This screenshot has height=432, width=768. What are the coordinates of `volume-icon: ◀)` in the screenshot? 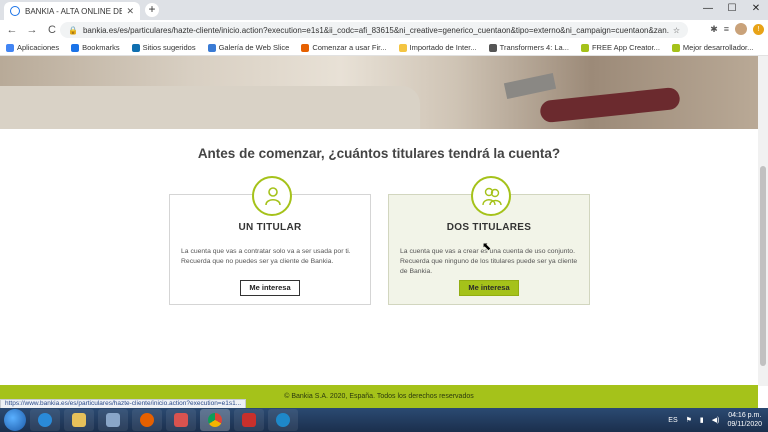 It's located at (716, 420).